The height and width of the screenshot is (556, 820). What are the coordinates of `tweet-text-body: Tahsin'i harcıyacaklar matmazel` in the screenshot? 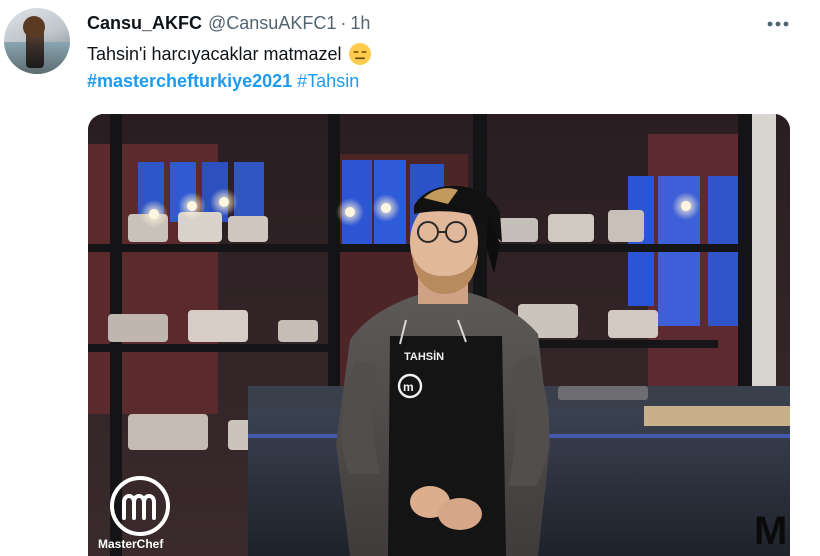 It's located at (214, 53).